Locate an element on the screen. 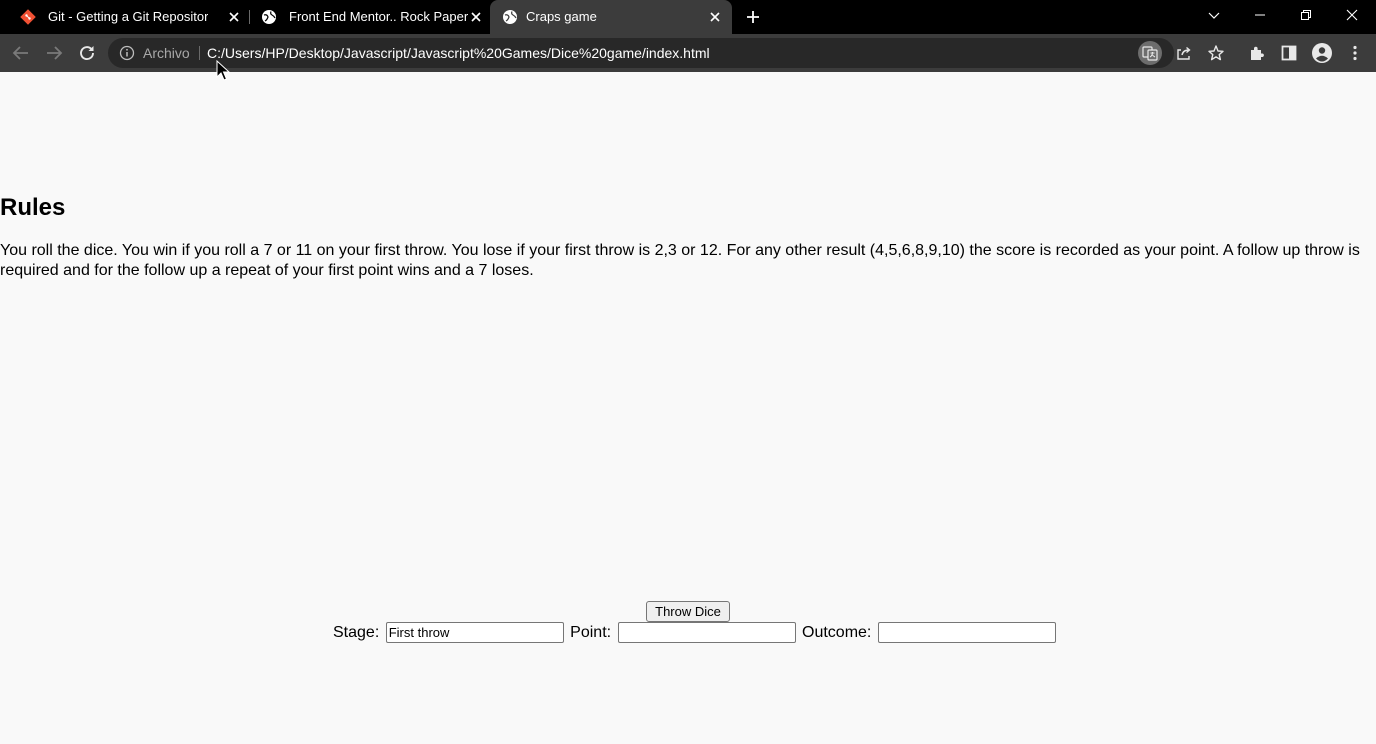  side-panel-icon is located at coordinates (1289, 53).